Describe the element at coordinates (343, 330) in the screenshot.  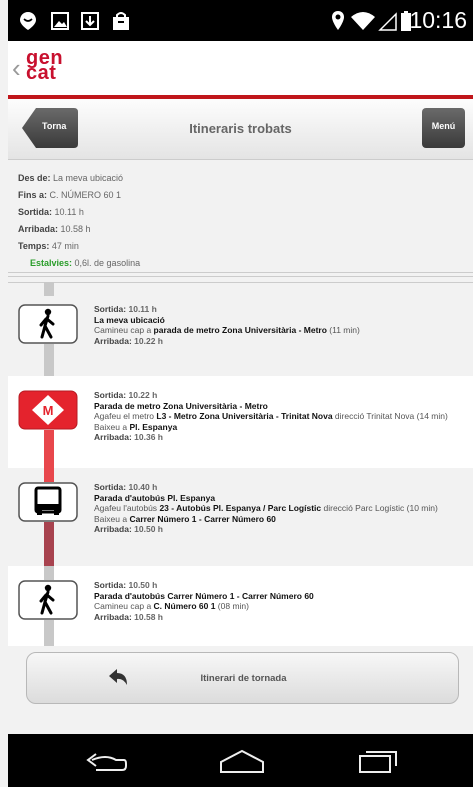
I see `instruction-suffix: (11 min)` at that location.